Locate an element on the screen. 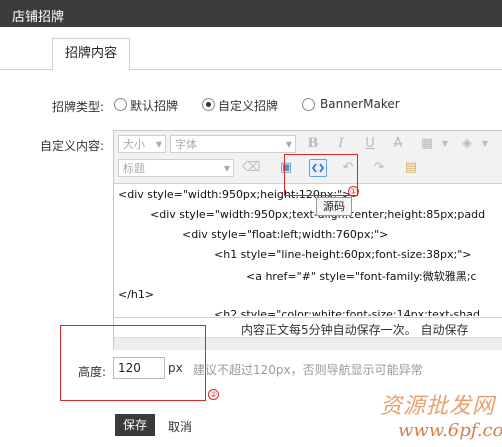 The image size is (502, 447). code-line: <div style="float:left;width:760px;"> is located at coordinates (285, 234).